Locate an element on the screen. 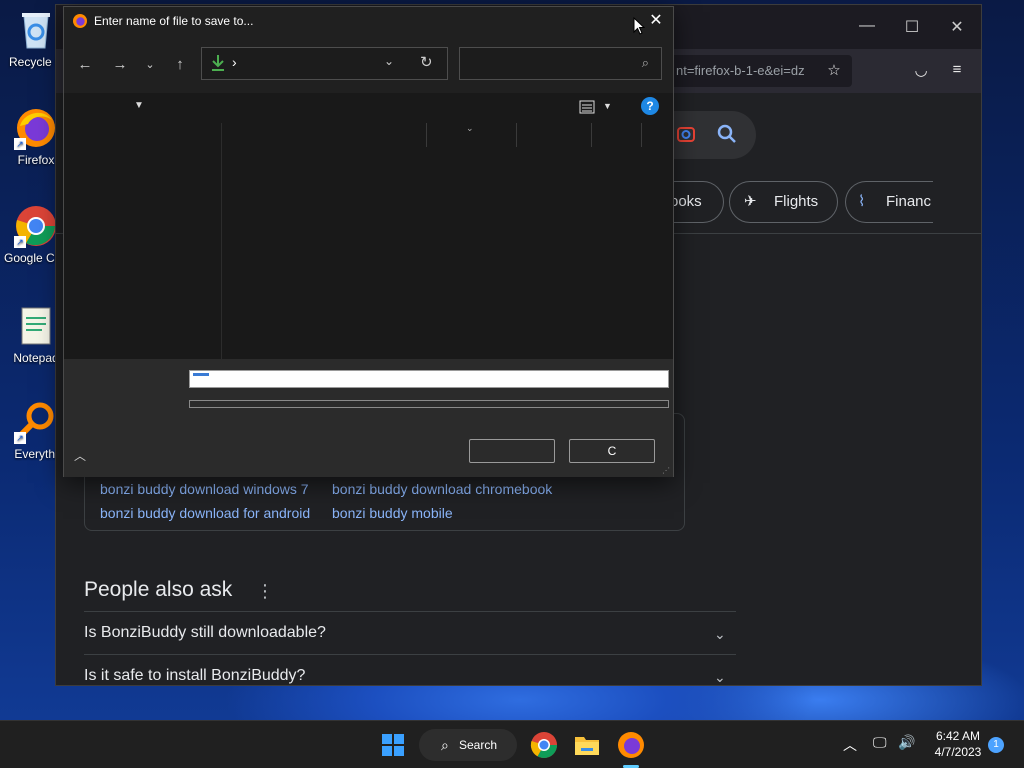 The width and height of the screenshot is (1024, 768). address-bar: › ⌄ ↻ is located at coordinates (324, 63).